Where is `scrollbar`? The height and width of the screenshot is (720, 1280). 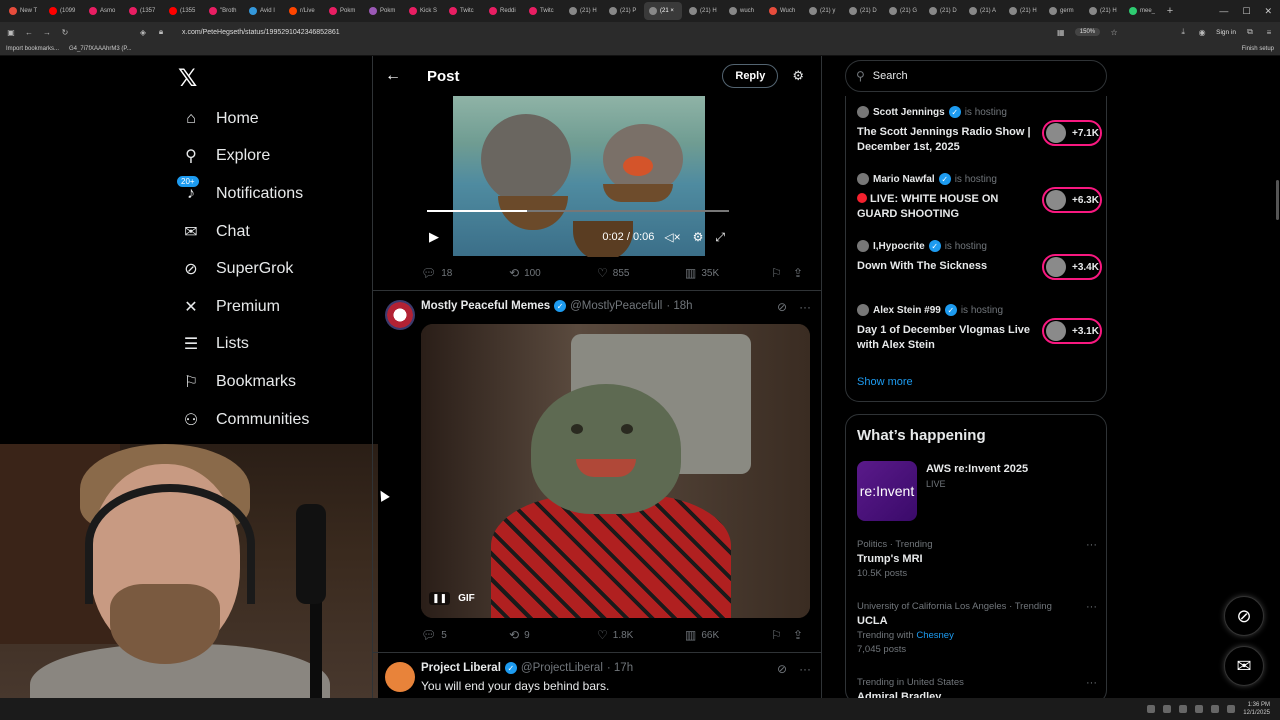
scrollbar is located at coordinates (1277, 200).